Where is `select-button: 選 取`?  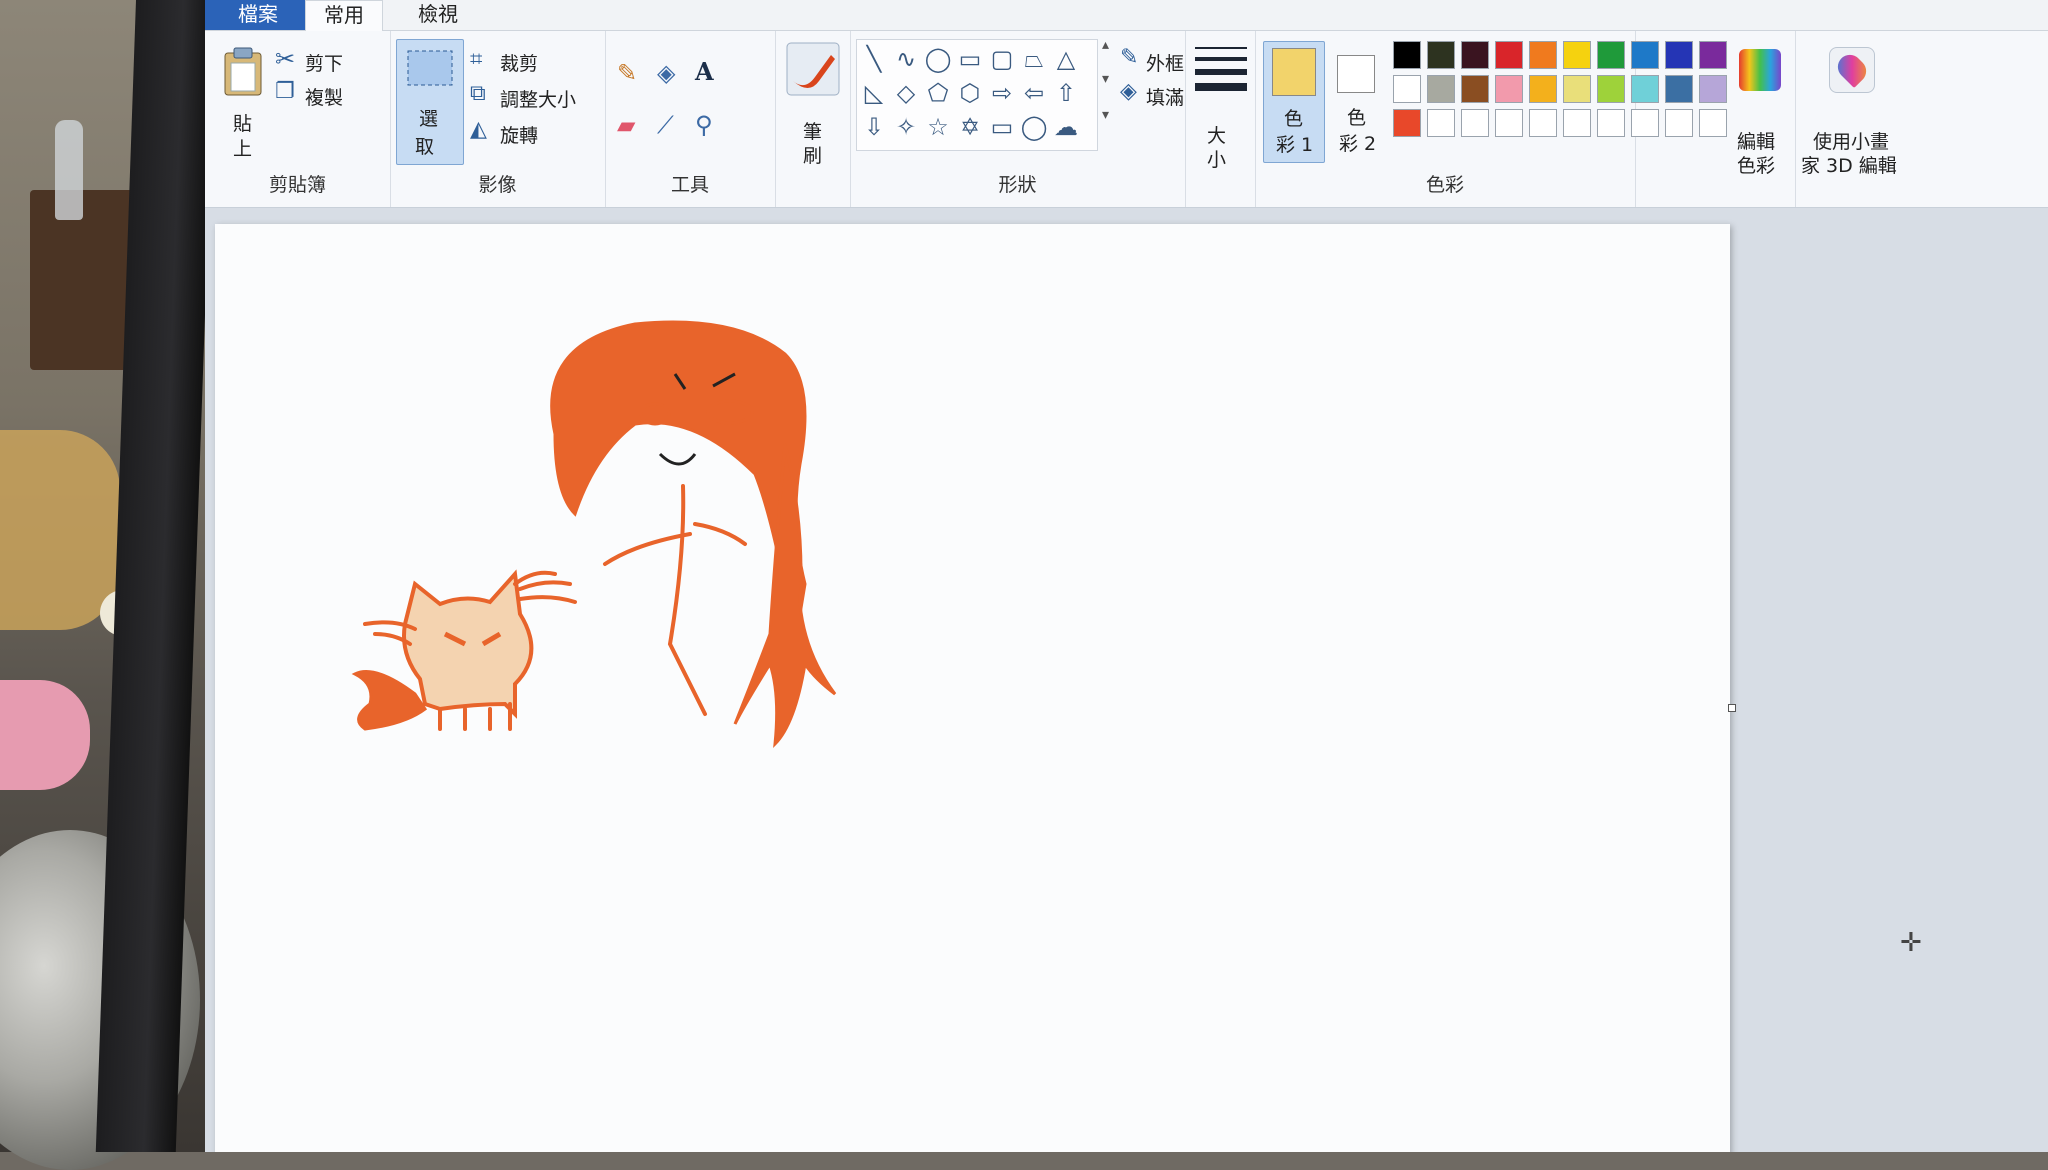 select-button: 選 取 is located at coordinates (430, 102).